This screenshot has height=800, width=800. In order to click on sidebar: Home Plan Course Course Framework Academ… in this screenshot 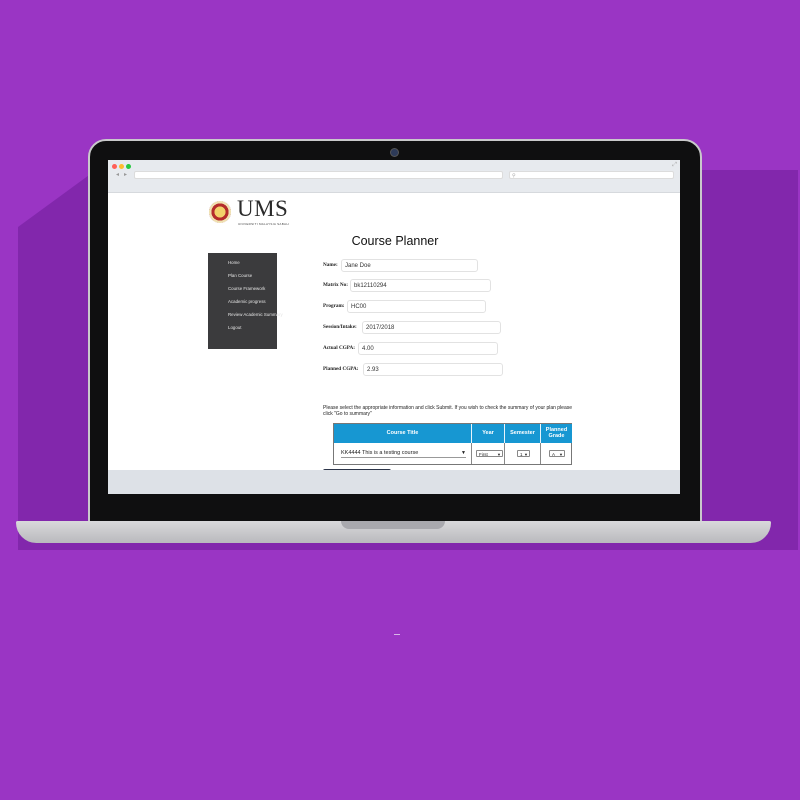, I will do `click(245, 301)`.